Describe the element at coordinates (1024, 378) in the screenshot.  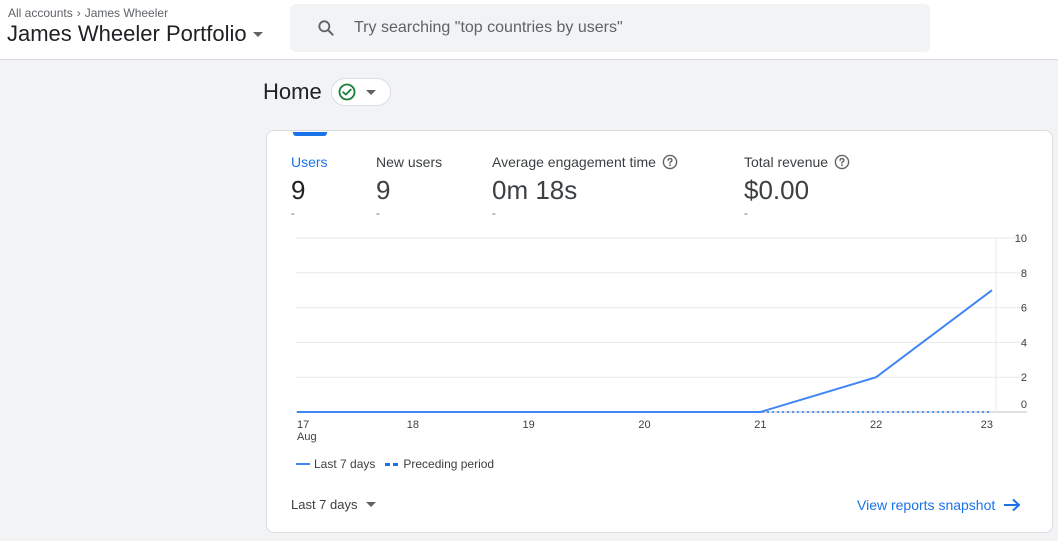
I see `y-tick-label: 2` at that location.